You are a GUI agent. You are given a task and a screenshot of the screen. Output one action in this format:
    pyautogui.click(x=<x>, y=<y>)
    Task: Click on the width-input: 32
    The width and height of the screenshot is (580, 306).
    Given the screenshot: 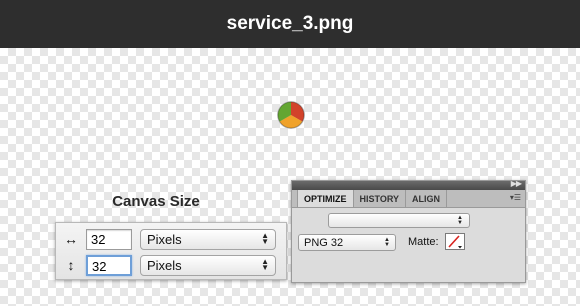 What is the action you would take?
    pyautogui.click(x=109, y=239)
    